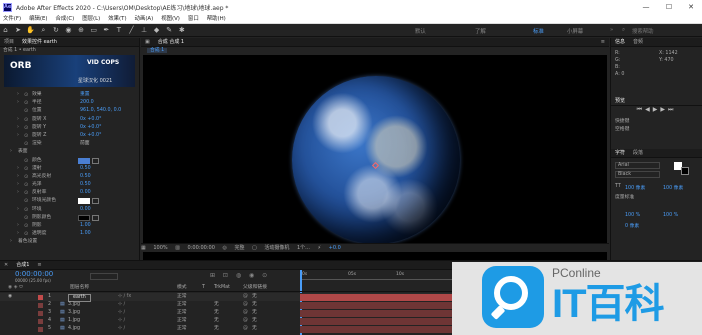 Image resolution: width=702 pixels, height=335 pixels. What do you see at coordinates (276, 248) in the screenshot?
I see `camera-select: 活动摄像机` at bounding box center [276, 248].